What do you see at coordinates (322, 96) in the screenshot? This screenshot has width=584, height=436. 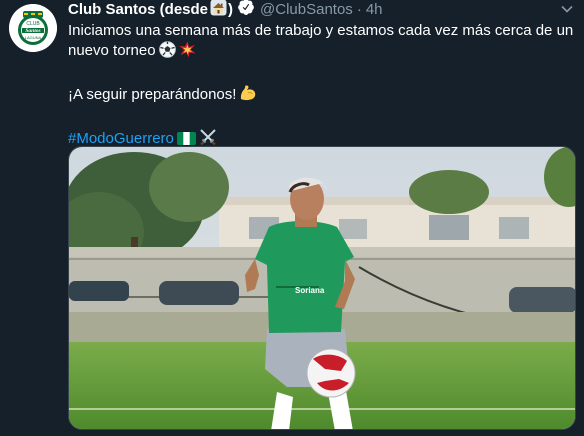 I see `tweet-text-paragraph-2: ¡A seguir preparándonos!` at bounding box center [322, 96].